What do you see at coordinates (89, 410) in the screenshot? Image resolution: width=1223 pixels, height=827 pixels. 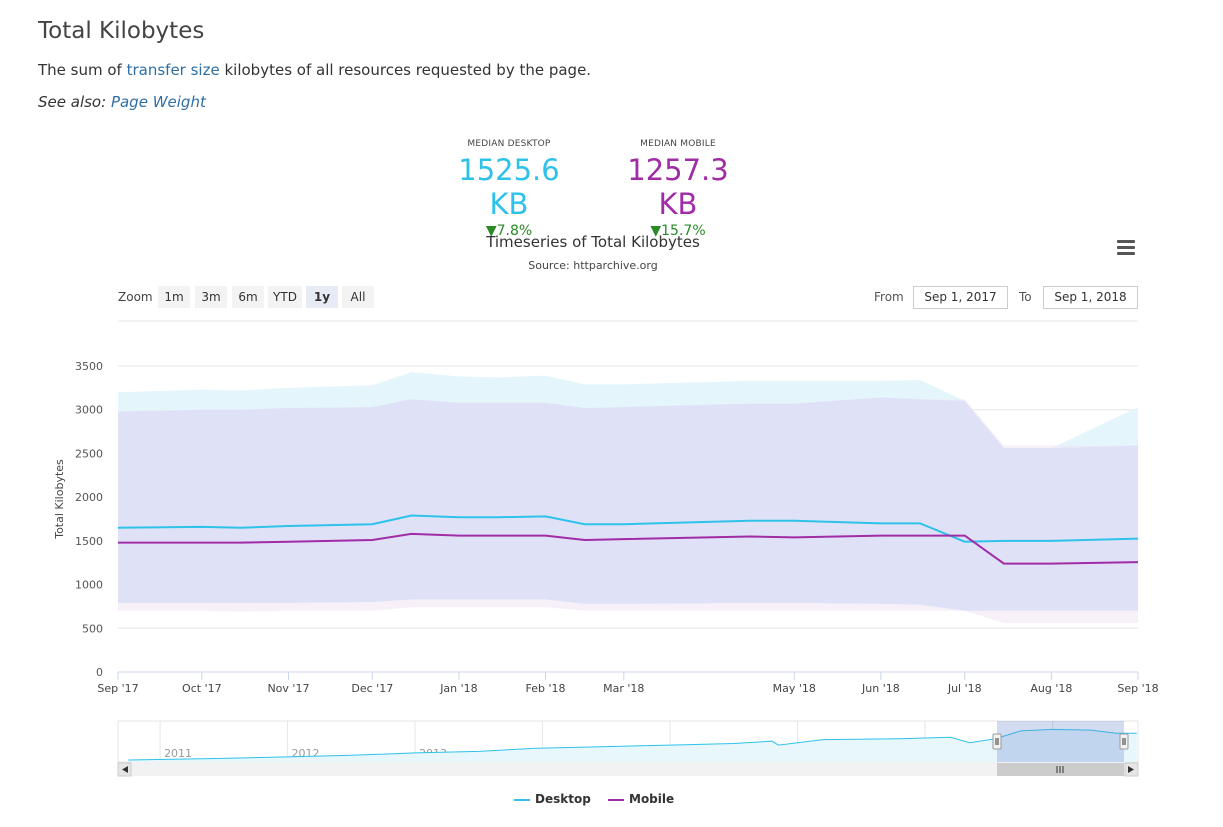 I see `y-tick-label: 3000` at bounding box center [89, 410].